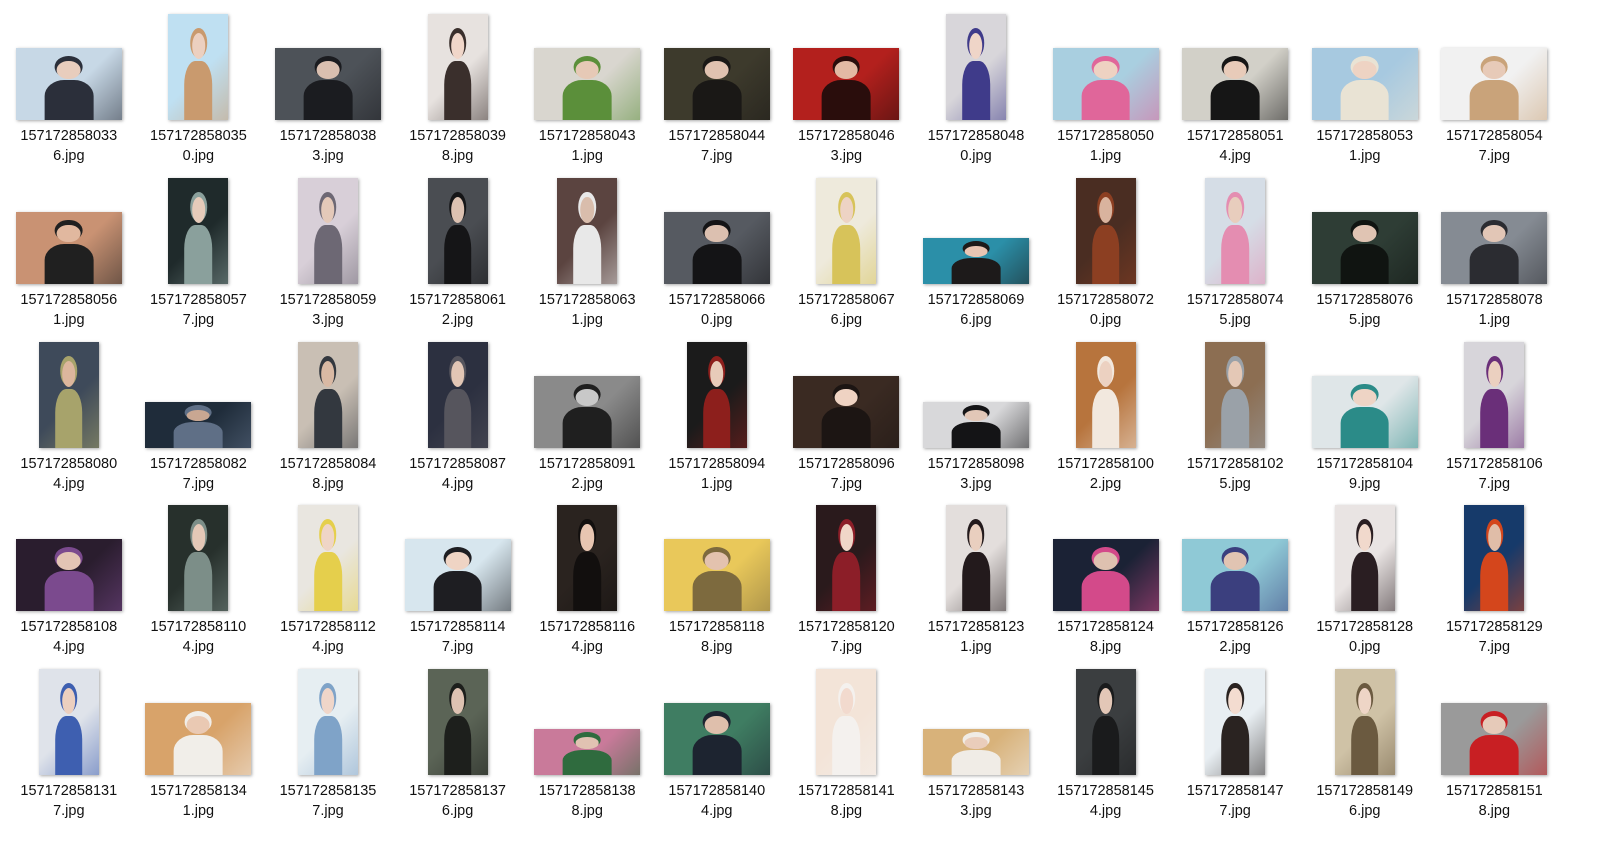 The height and width of the screenshot is (848, 1609). I want to click on file-item: 157172858120 7.jpg, so click(847, 581).